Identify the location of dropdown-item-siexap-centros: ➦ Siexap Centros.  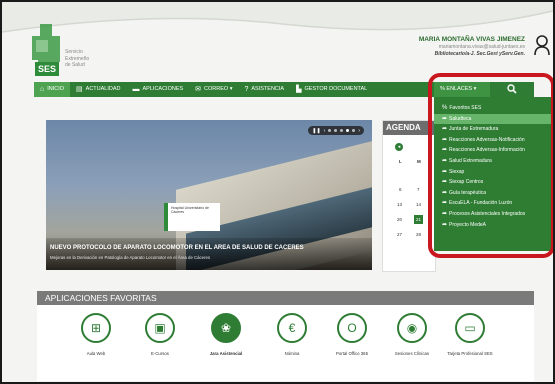
(493, 182).